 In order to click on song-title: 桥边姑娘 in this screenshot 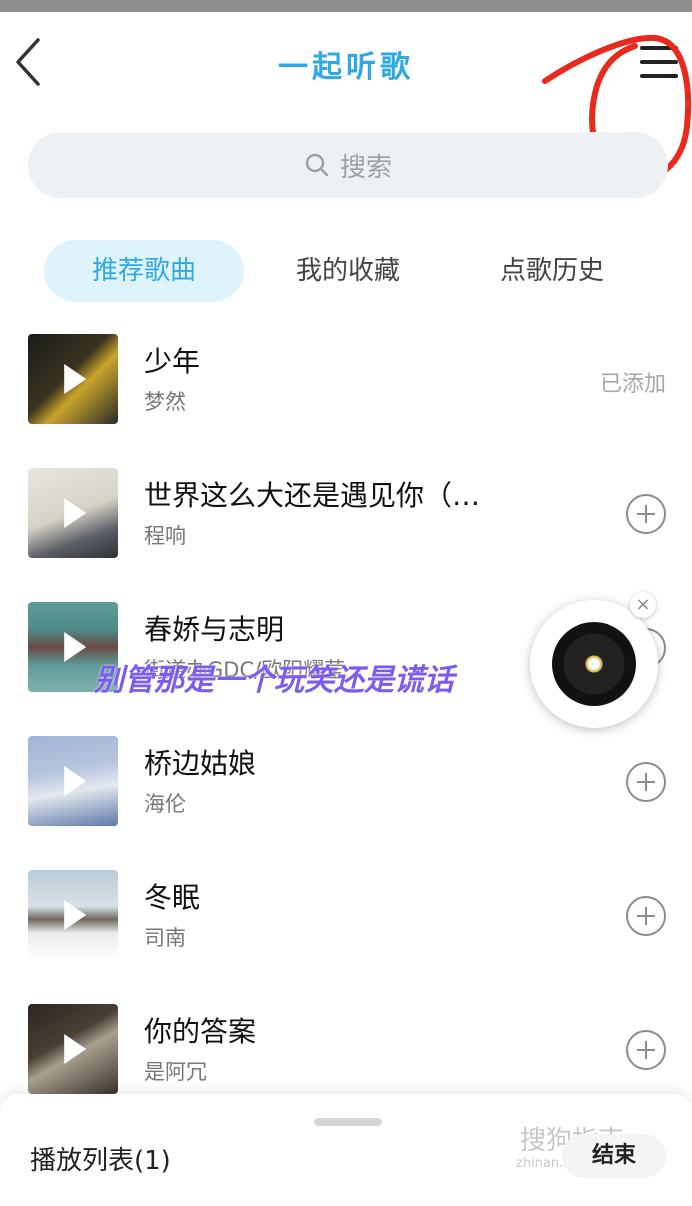, I will do `click(200, 763)`.